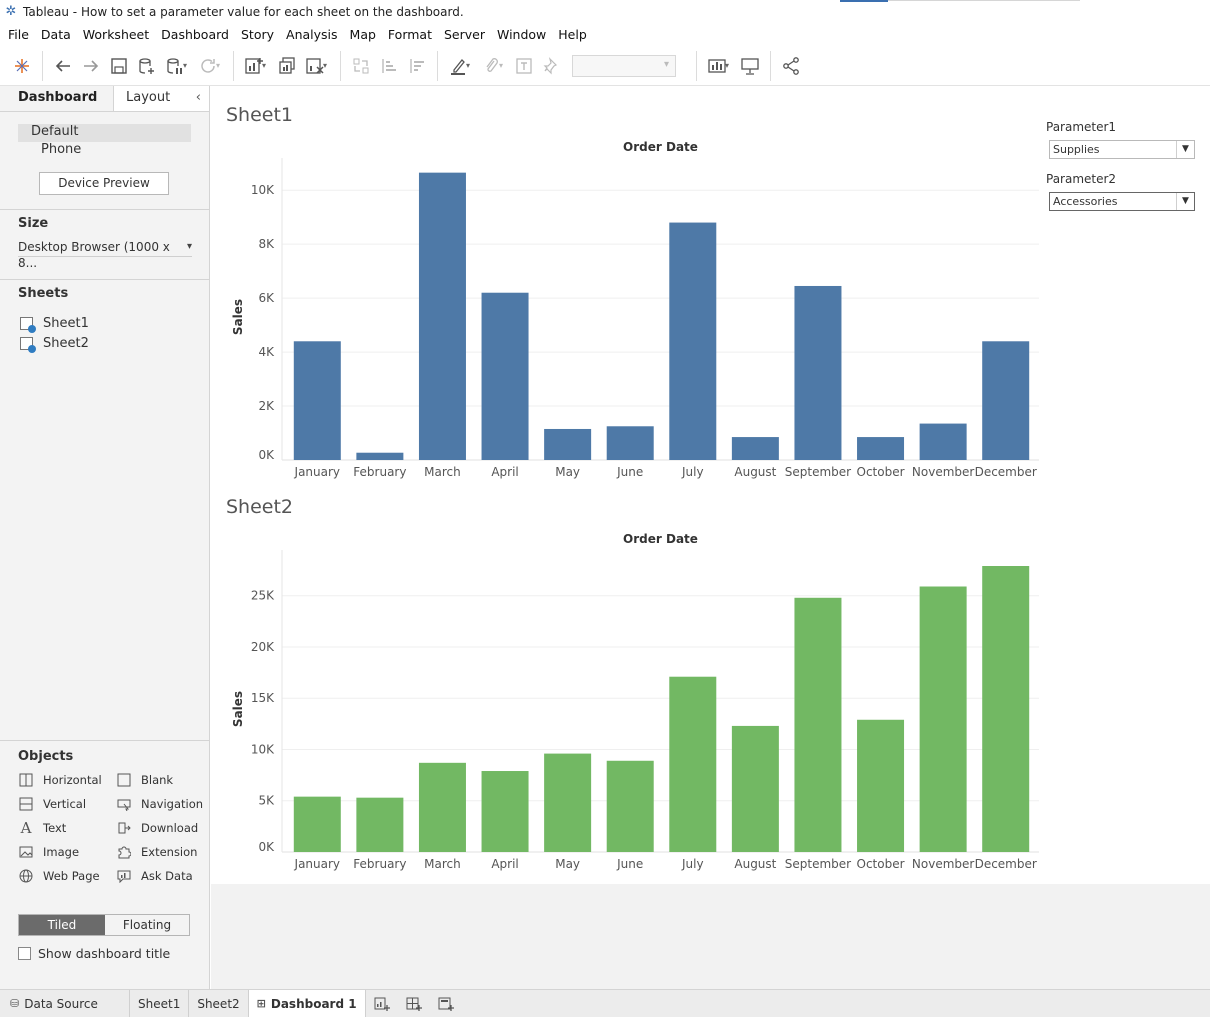 Image resolution: width=1210 pixels, height=1017 pixels. I want to click on object-image: Image, so click(67, 852).